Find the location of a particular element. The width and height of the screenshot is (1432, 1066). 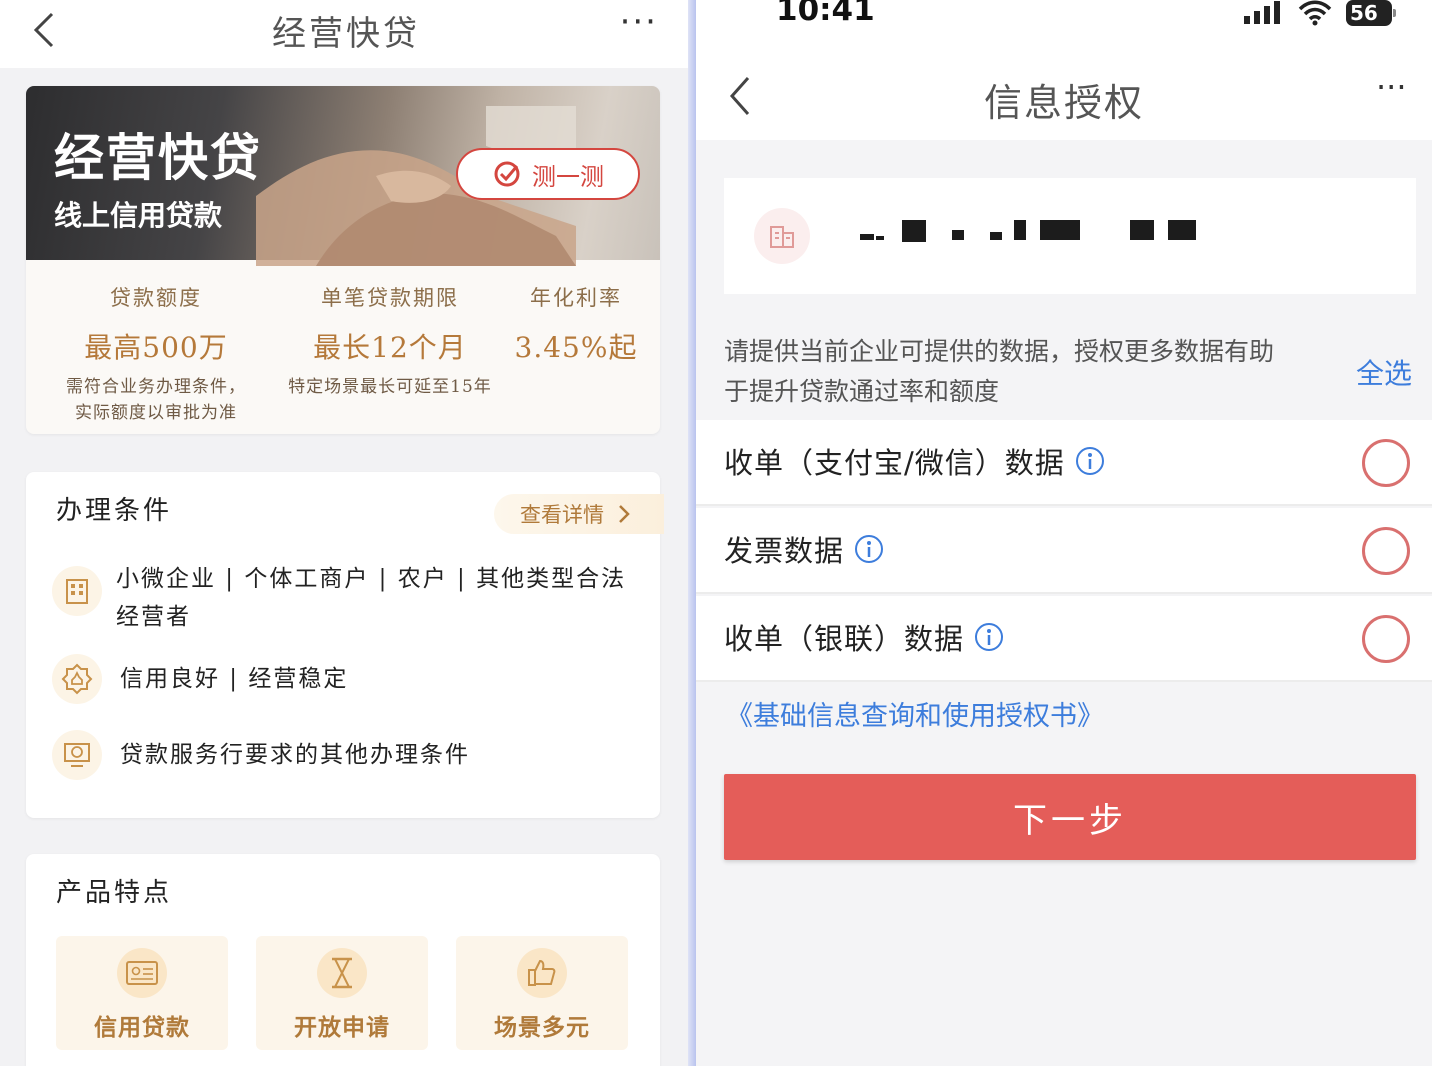

feature-label: 开放申请 is located at coordinates (342, 1028).